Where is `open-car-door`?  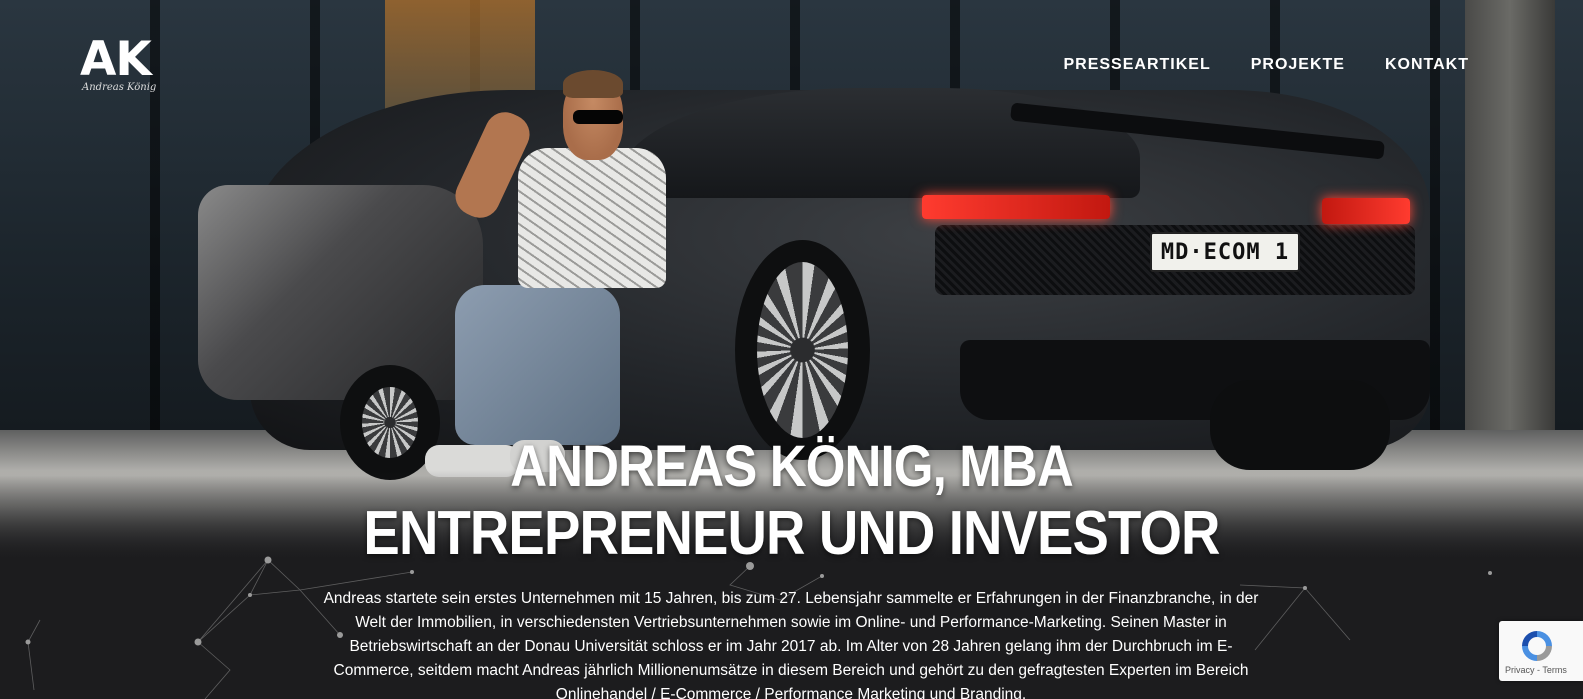 open-car-door is located at coordinates (340, 292).